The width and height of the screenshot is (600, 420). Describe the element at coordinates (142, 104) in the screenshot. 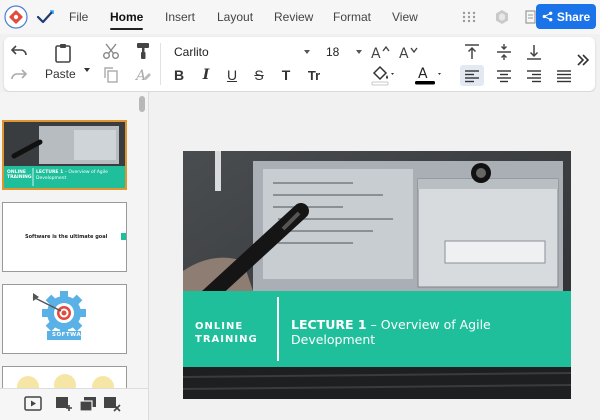

I see `thumbnail-scrollbar-thumb` at that location.